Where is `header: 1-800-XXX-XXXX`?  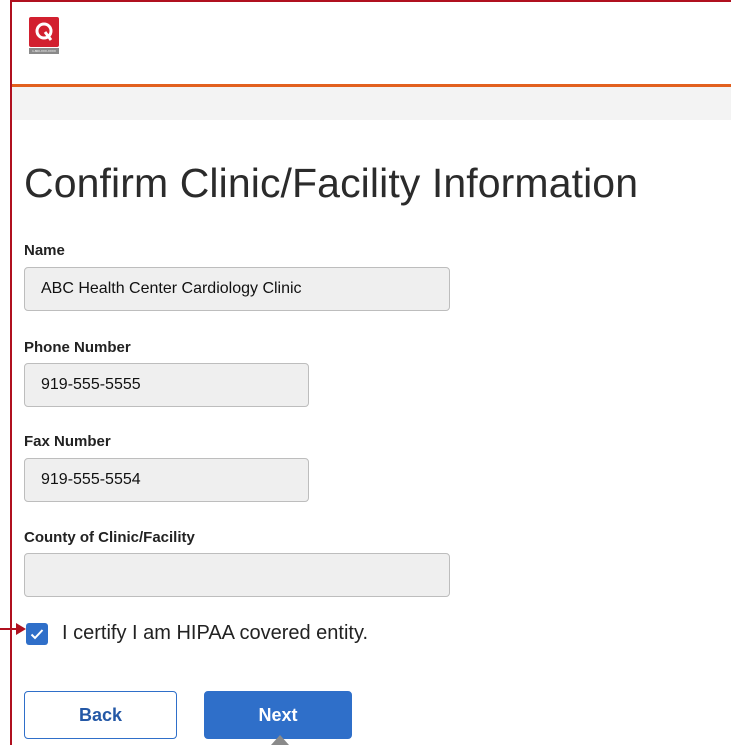
header: 1-800-XXX-XXXX is located at coordinates (371, 43).